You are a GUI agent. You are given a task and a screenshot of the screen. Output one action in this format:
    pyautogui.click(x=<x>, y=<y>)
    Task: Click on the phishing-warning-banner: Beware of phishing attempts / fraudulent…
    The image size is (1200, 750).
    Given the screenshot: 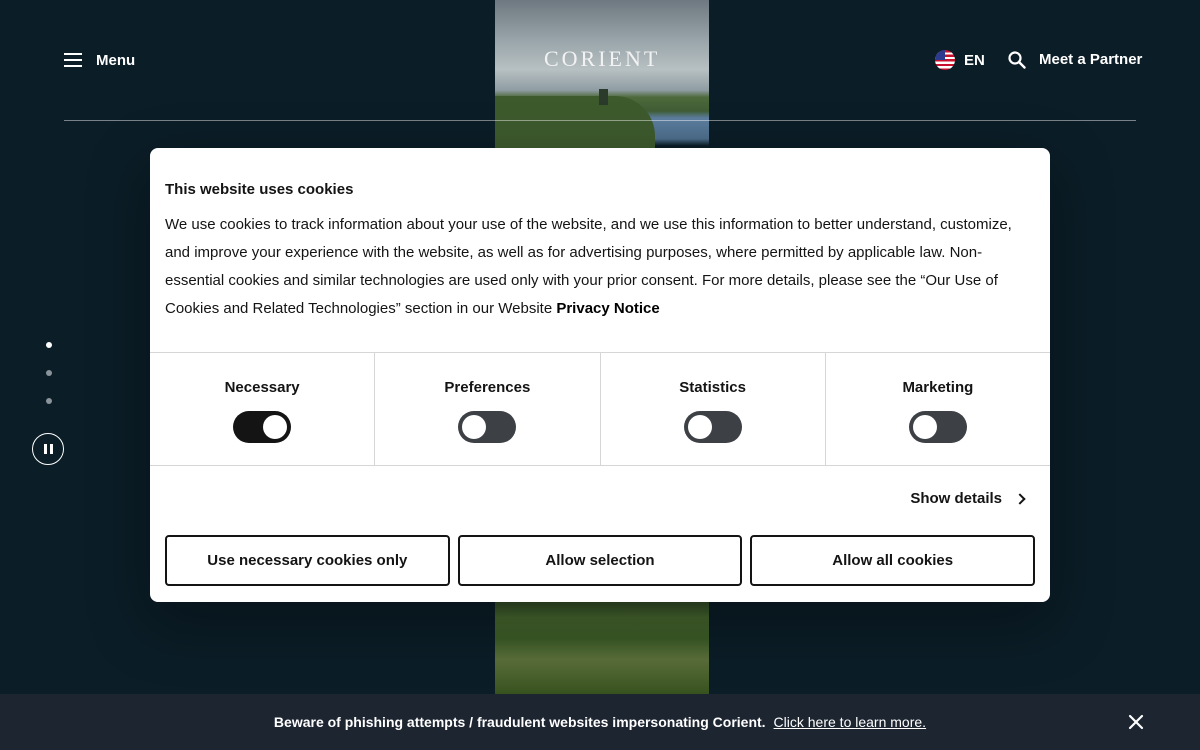 What is the action you would take?
    pyautogui.click(x=600, y=722)
    